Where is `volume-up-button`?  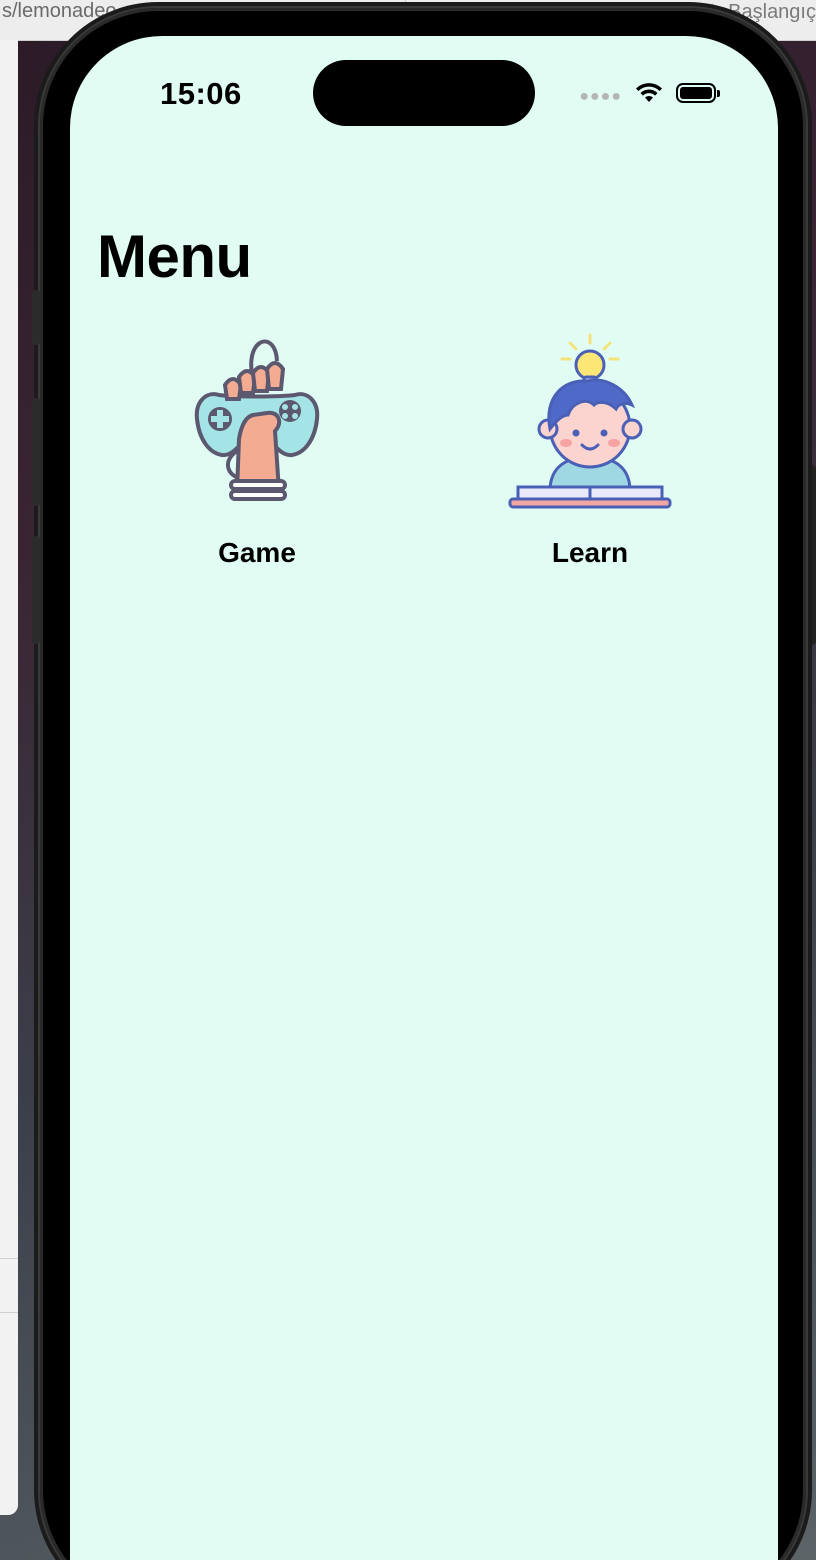 volume-up-button is located at coordinates (36, 452).